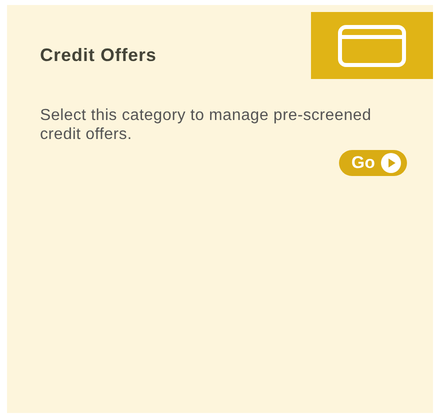  I want to click on credit-card-icon, so click(372, 45).